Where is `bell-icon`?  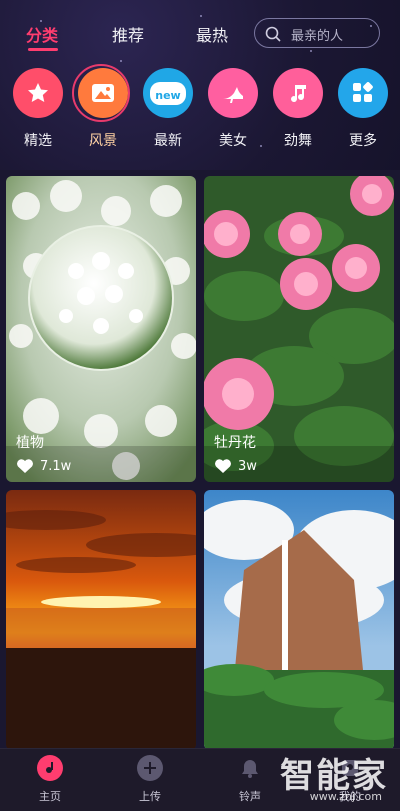 bell-icon is located at coordinates (250, 768).